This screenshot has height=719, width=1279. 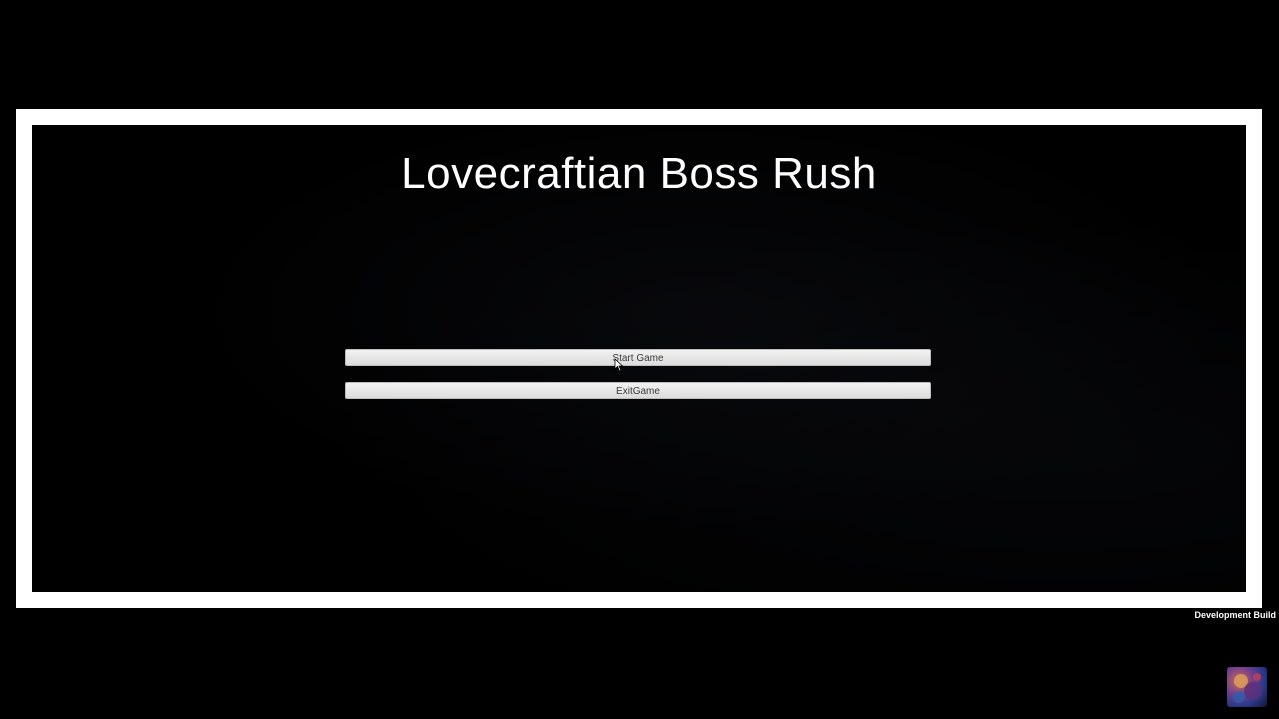 I want to click on mouse-cursor-icon, so click(x=619, y=365).